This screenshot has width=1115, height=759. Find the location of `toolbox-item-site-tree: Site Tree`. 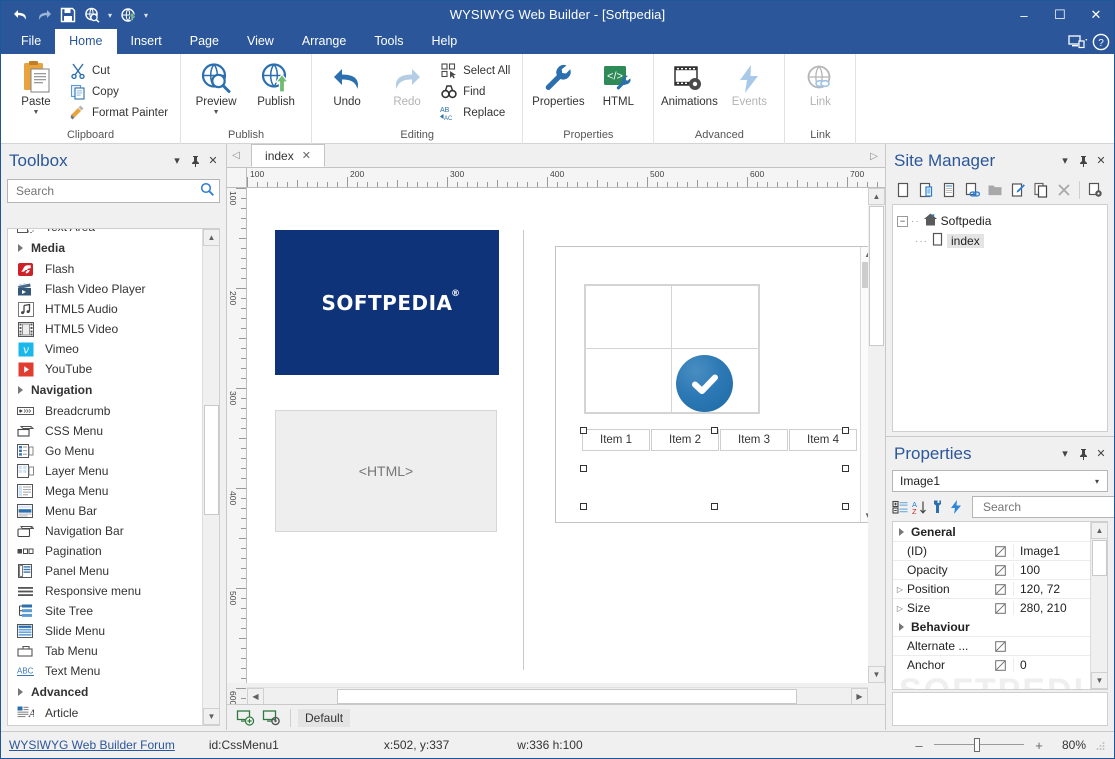

toolbox-item-site-tree: Site Tree is located at coordinates (105, 611).